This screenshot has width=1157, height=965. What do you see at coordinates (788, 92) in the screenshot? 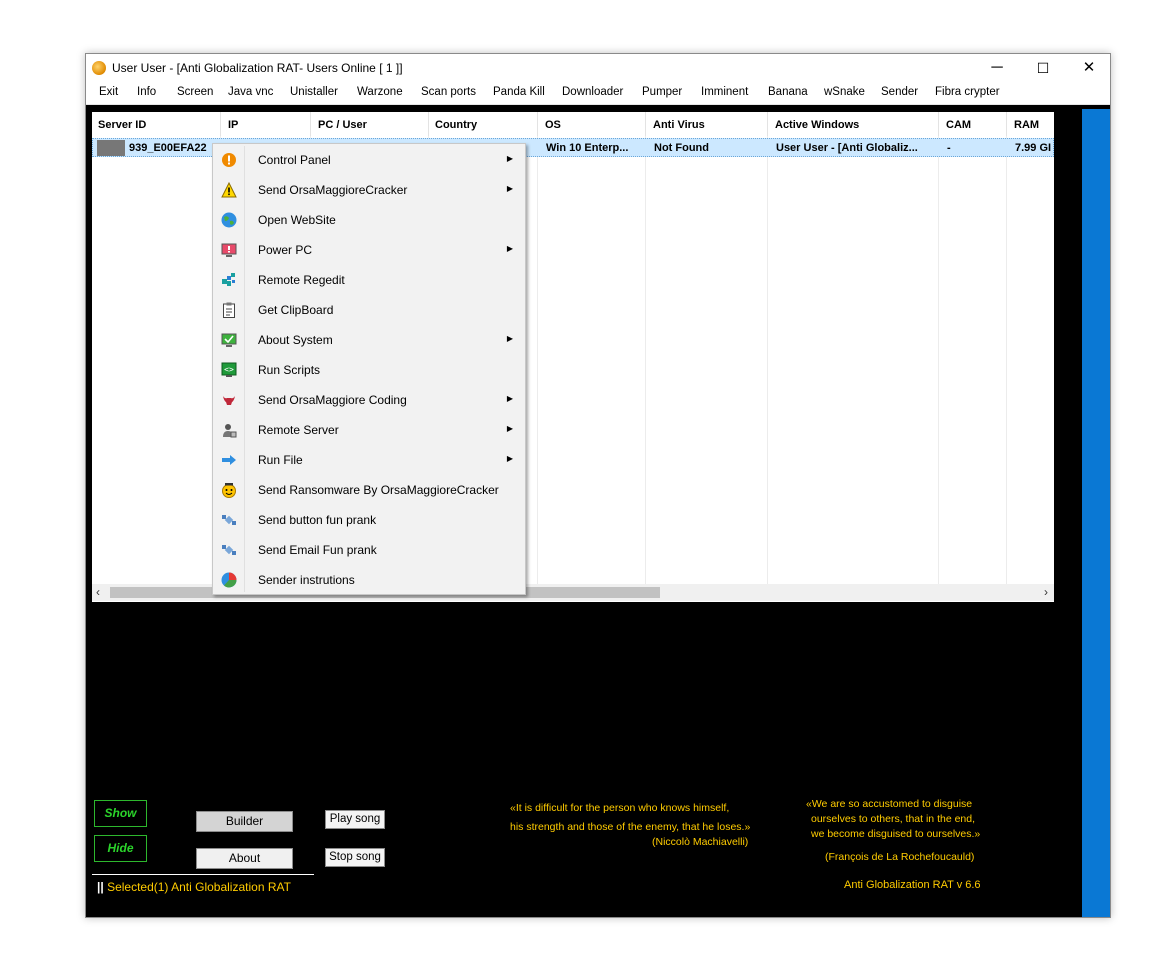
I see `menu-banana: Banana` at bounding box center [788, 92].